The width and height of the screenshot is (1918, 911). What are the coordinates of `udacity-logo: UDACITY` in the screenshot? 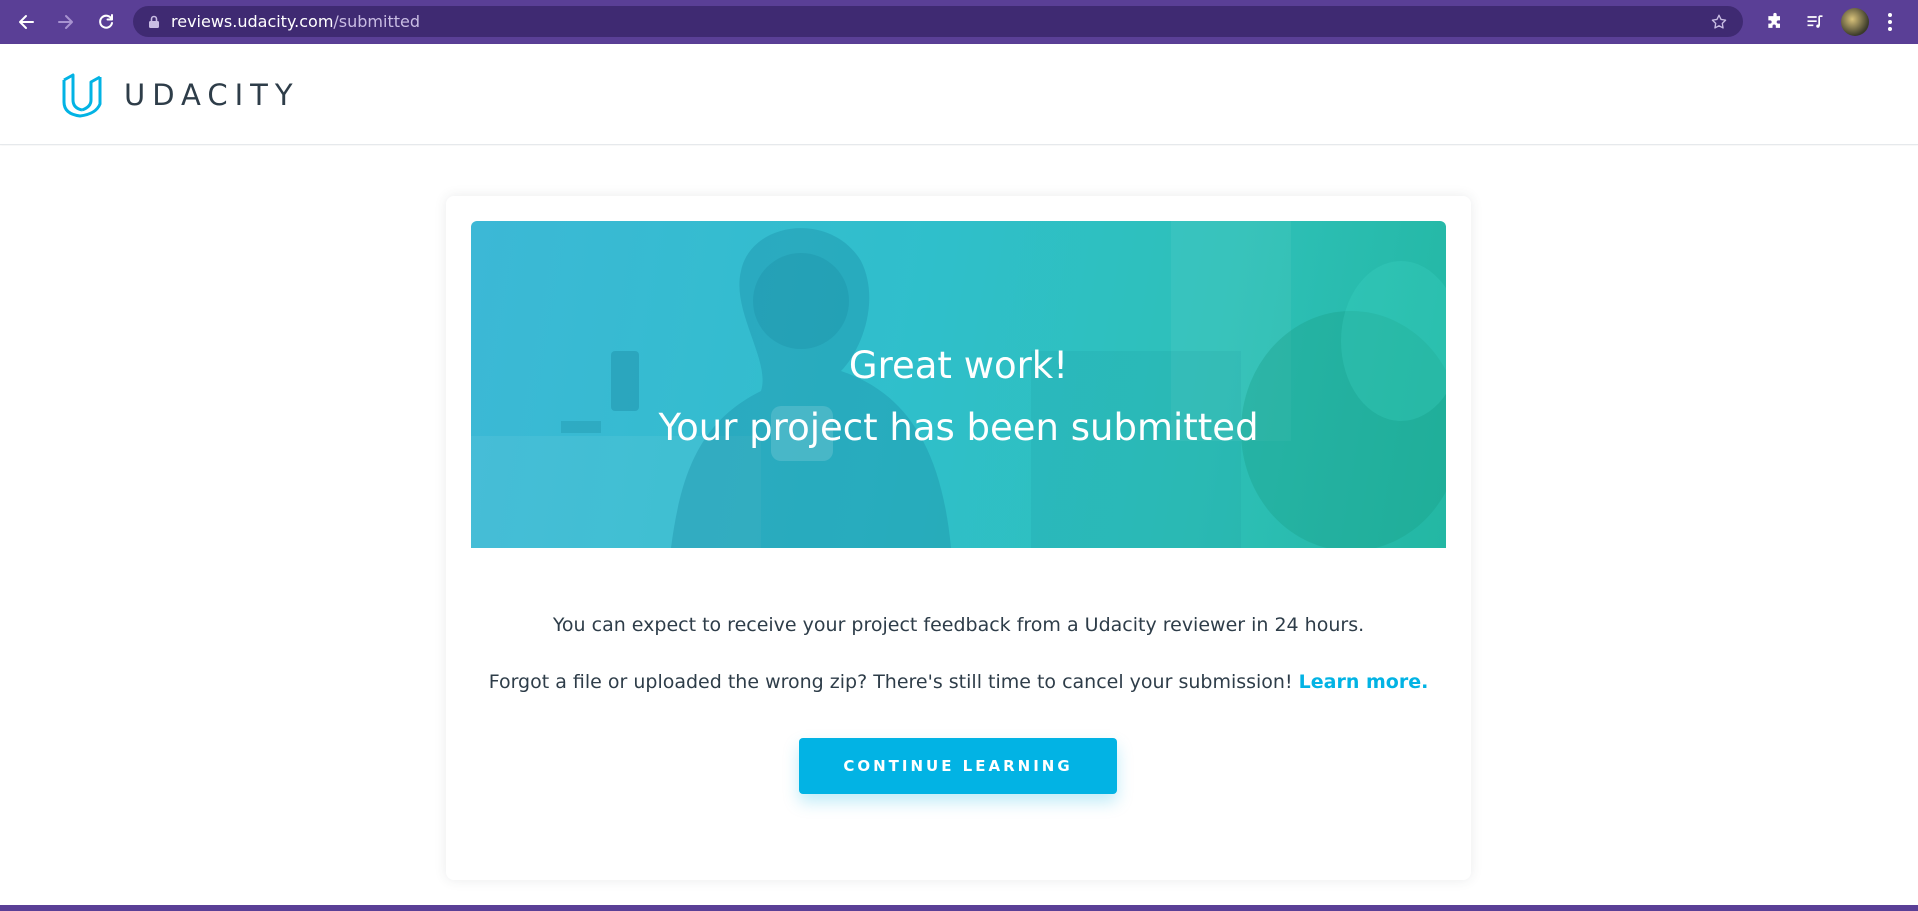 It's located at (180, 95).